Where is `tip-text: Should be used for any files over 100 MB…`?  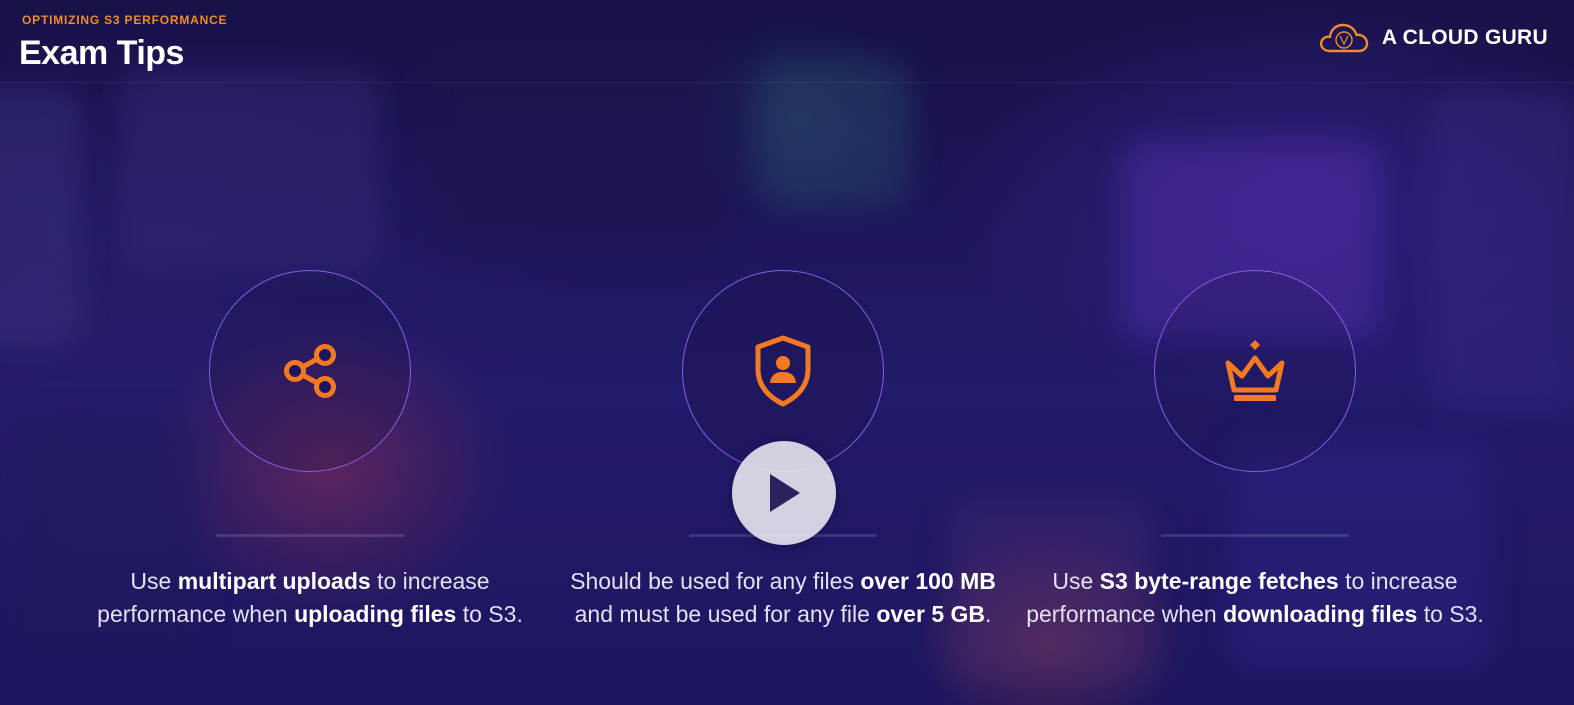 tip-text: Should be used for any files over 100 MB… is located at coordinates (783, 598).